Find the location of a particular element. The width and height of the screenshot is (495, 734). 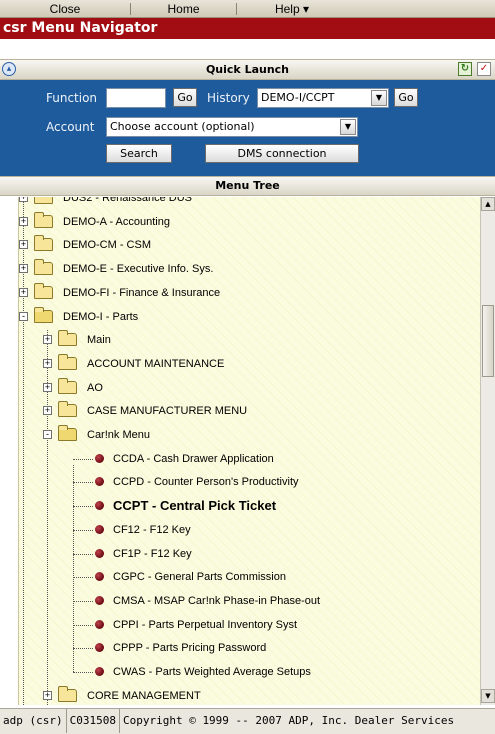

tree-item-label: CF12 - F12 Key is located at coordinates (152, 529).